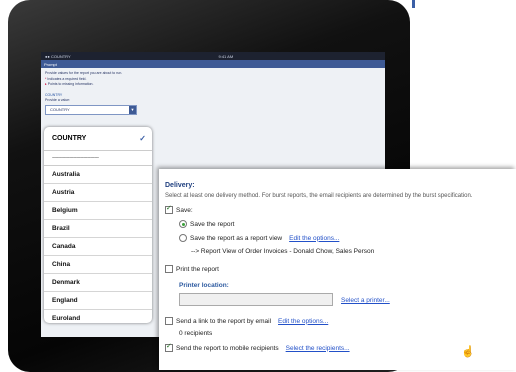  I want to click on recipients-count: 0 recipients, so click(196, 333).